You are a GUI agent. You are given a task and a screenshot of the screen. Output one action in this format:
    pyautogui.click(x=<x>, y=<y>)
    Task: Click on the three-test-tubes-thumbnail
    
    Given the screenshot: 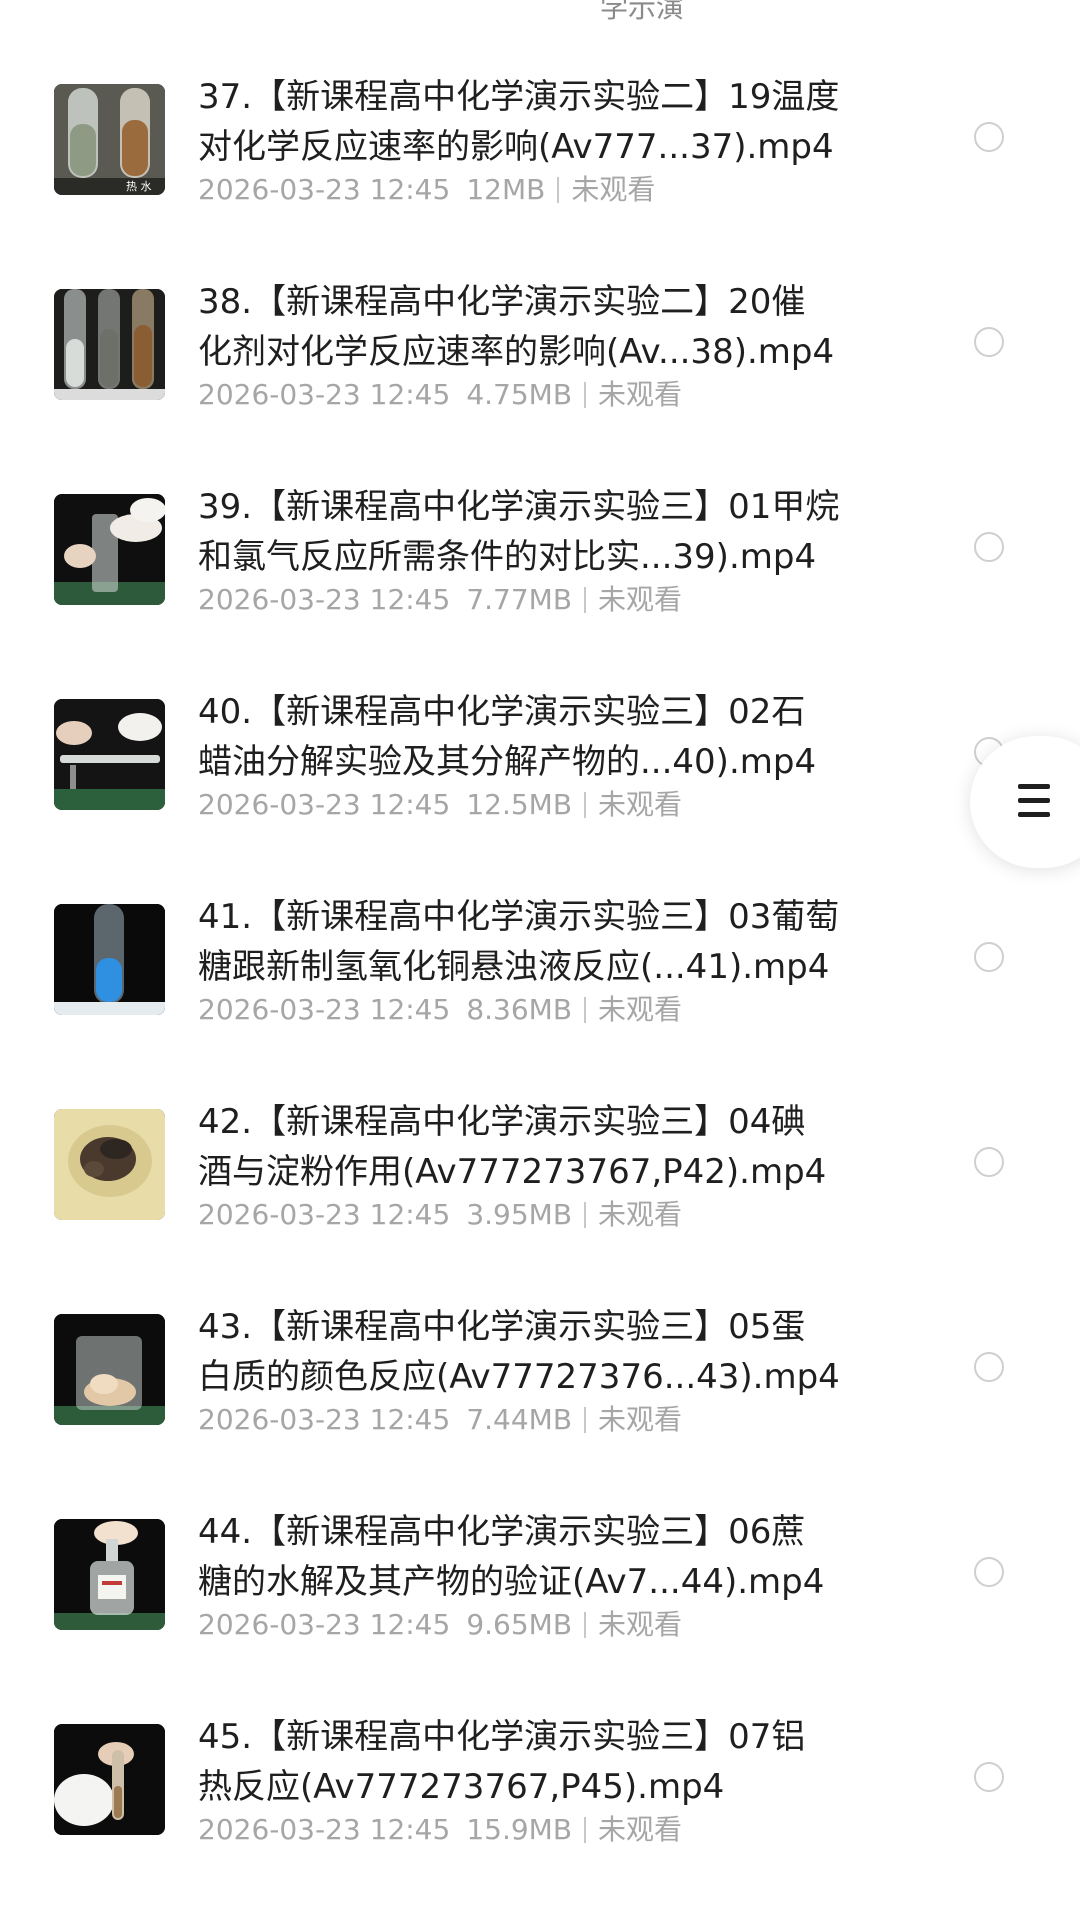 What is the action you would take?
    pyautogui.click(x=109, y=344)
    